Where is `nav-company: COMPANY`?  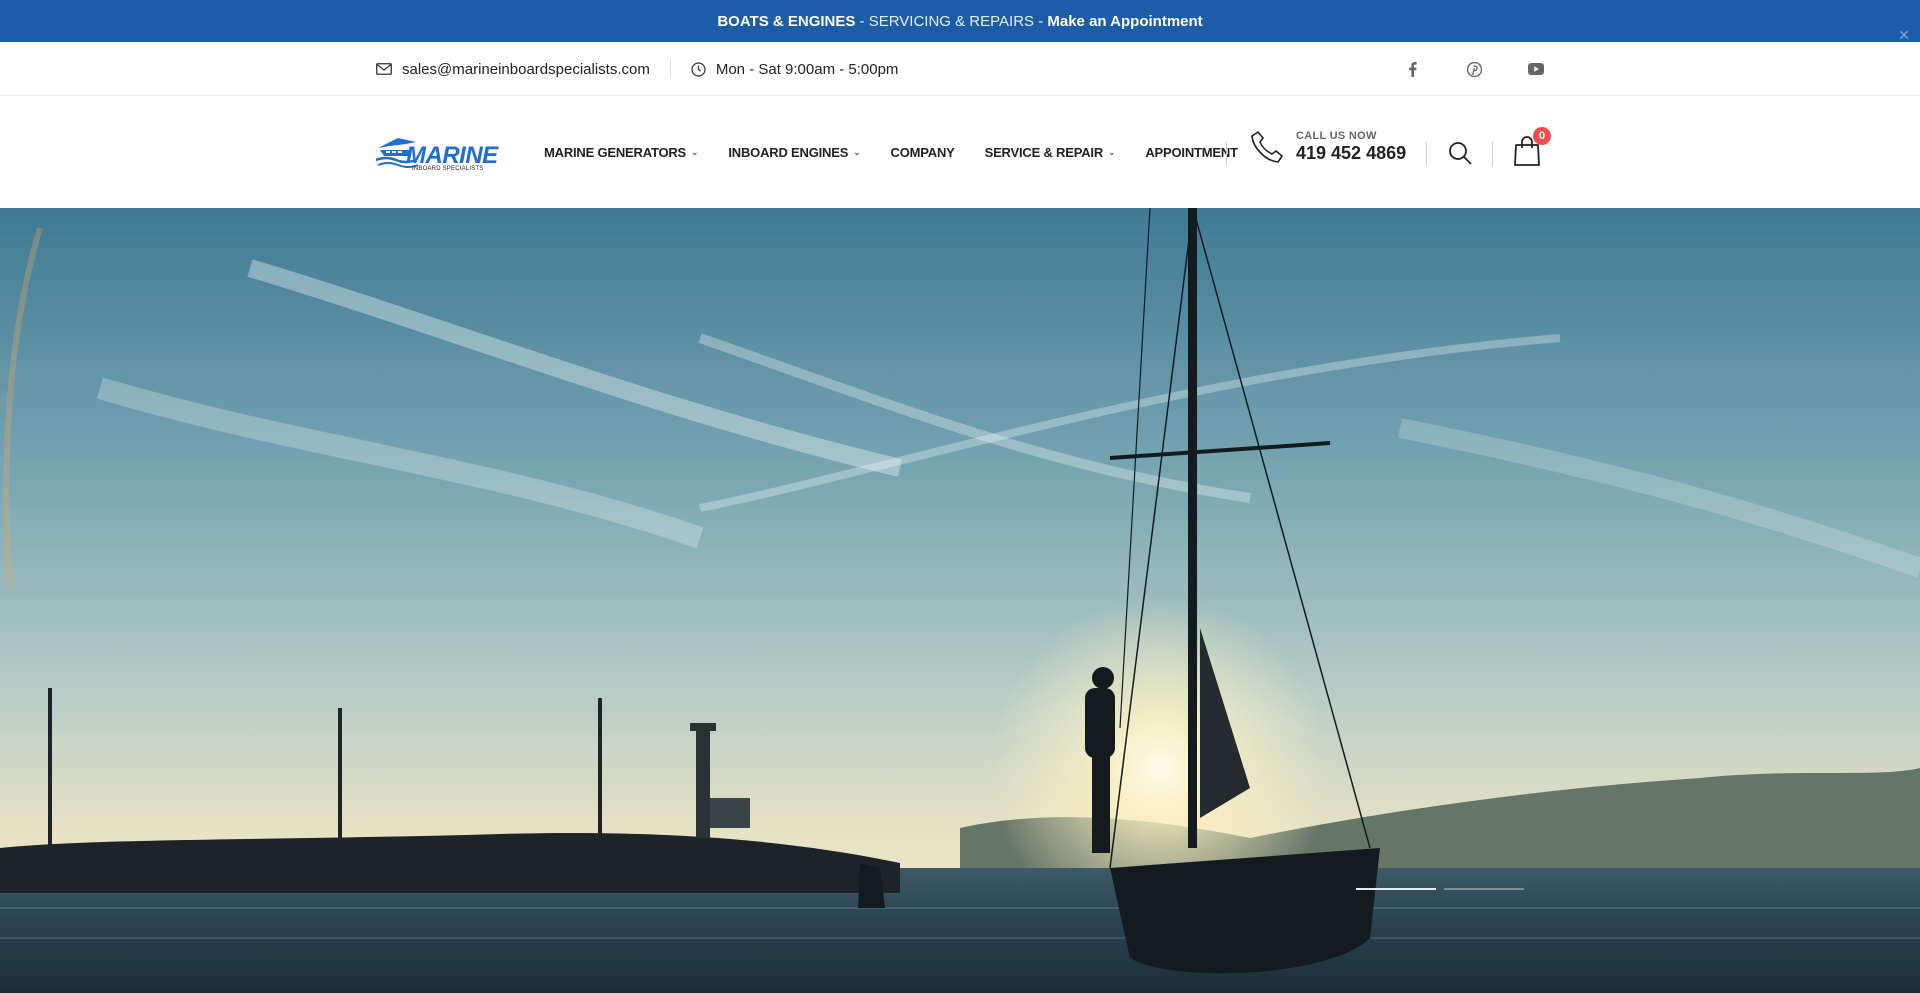
nav-company: COMPANY is located at coordinates (923, 152).